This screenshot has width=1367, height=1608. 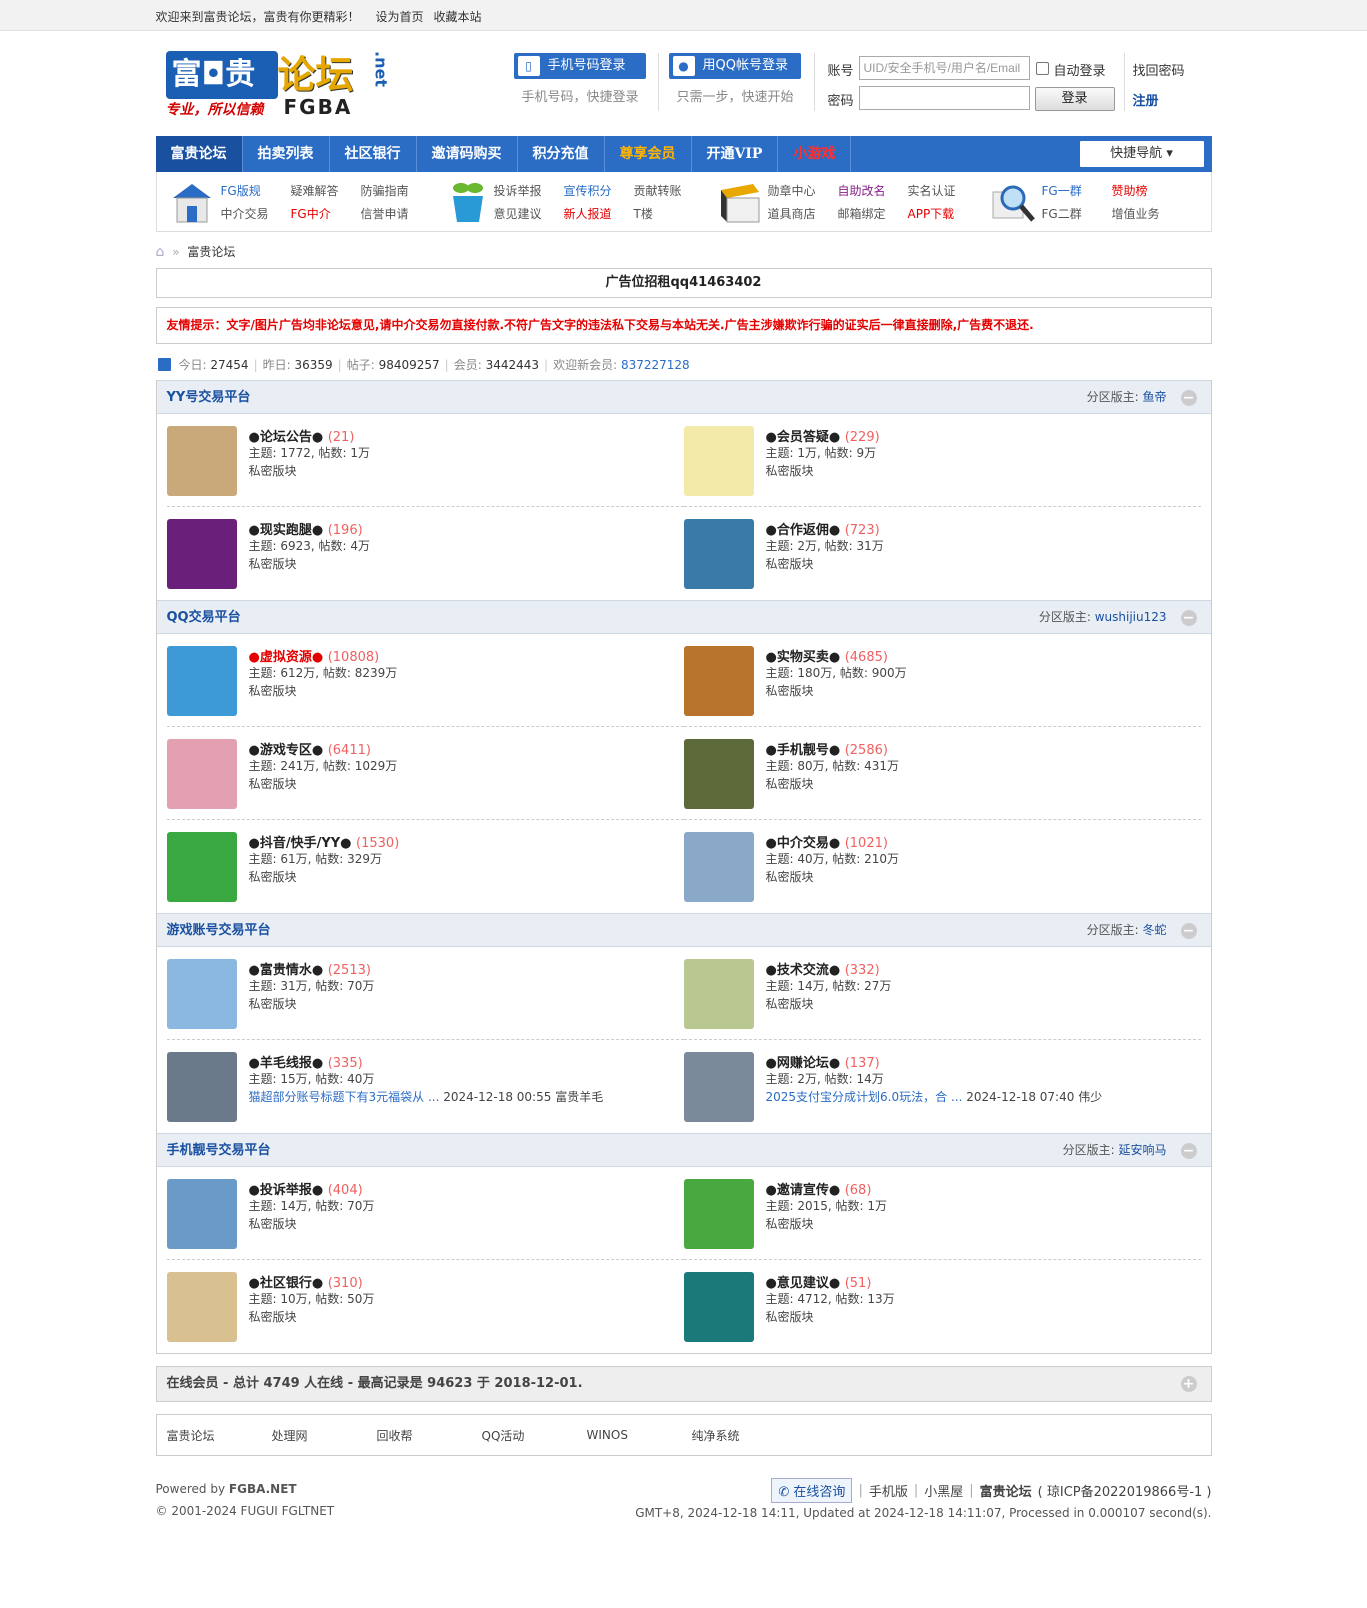 What do you see at coordinates (324, 1435) in the screenshot?
I see `friend-link: 处理网` at bounding box center [324, 1435].